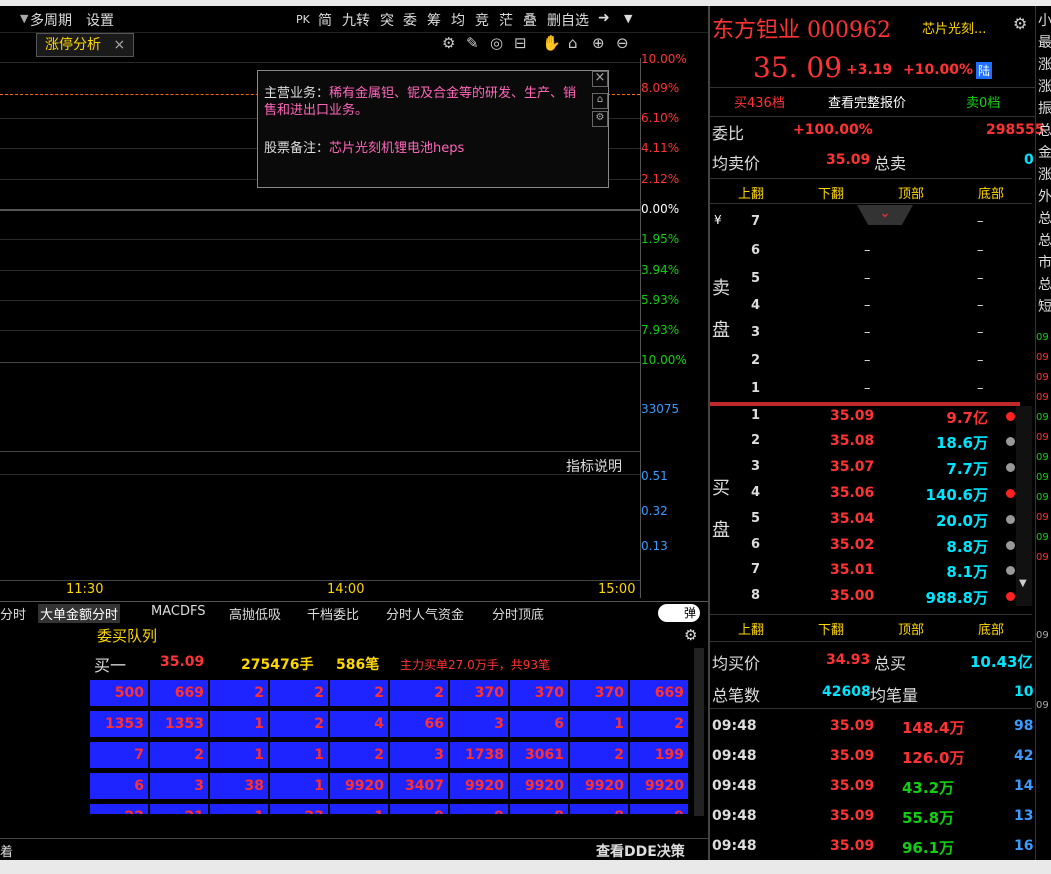  I want to click on queue-cell: 8, so click(539, 809).